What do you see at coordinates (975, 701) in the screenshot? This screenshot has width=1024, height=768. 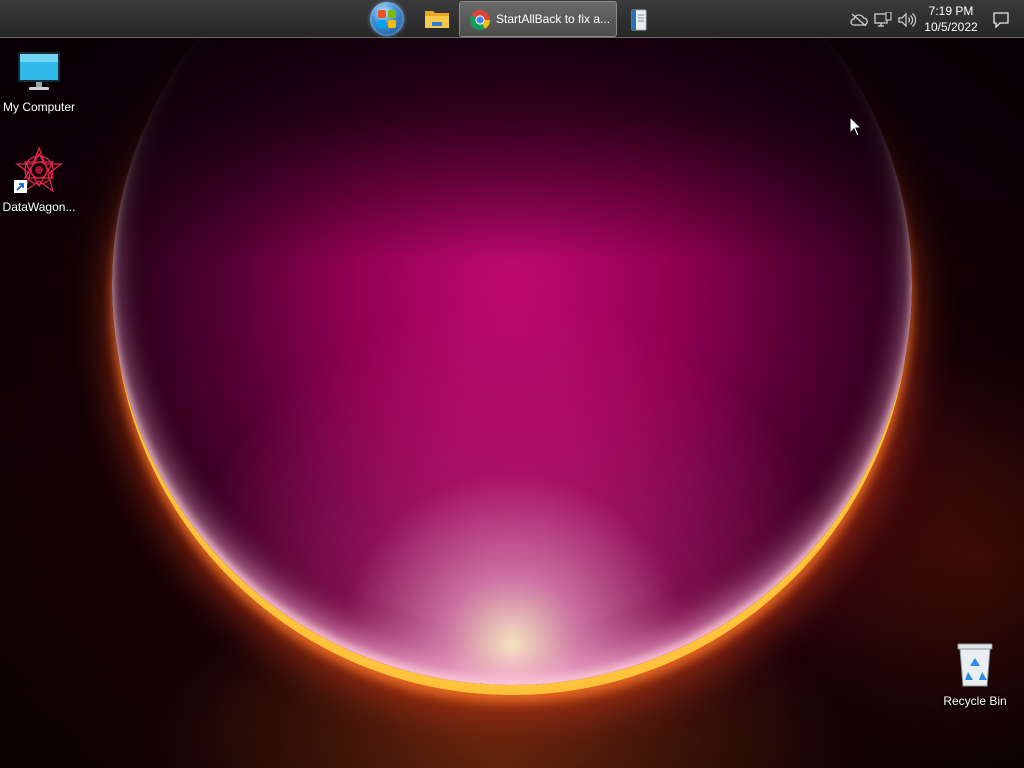 I see `desktop-icon-label: Recycle Bin` at bounding box center [975, 701].